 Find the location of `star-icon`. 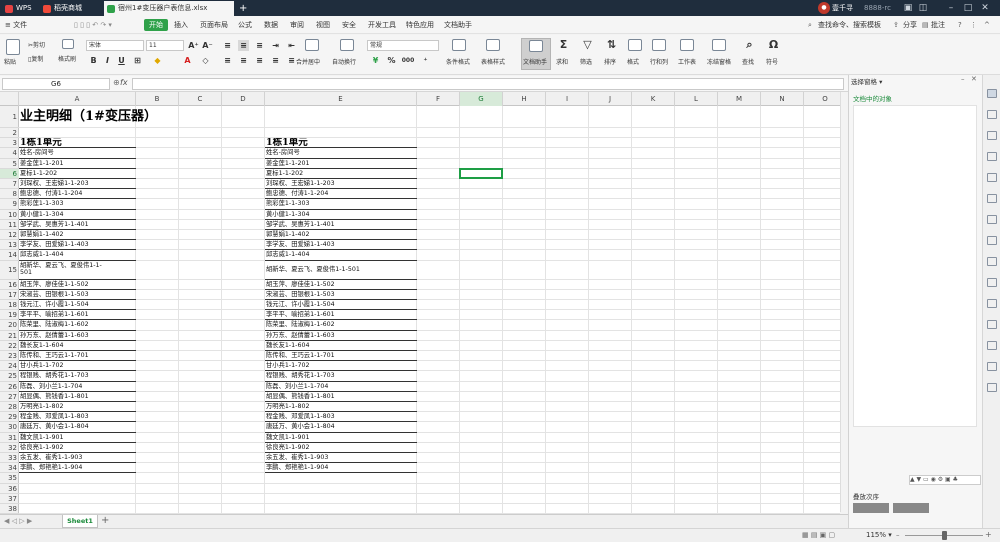

star-icon is located at coordinates (992, 324).